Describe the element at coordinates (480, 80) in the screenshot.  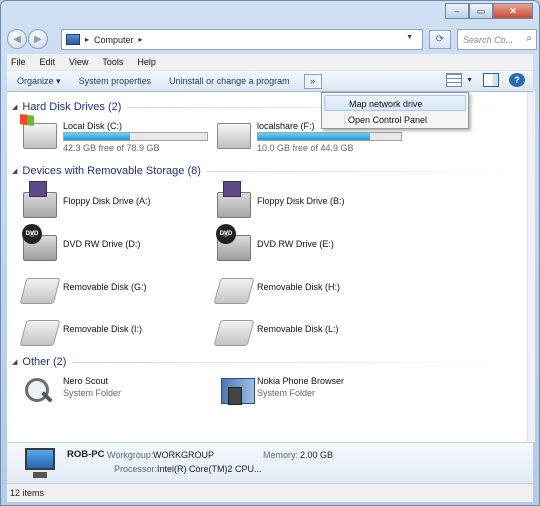
I see `view-controls: ▼ ?` at that location.